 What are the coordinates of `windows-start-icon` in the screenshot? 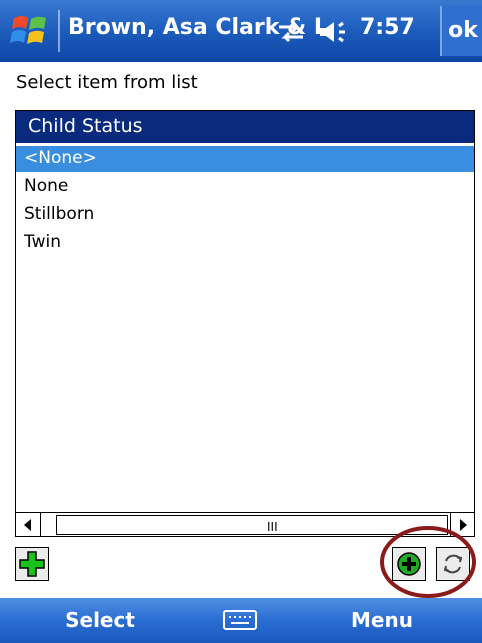 It's located at (30, 31).